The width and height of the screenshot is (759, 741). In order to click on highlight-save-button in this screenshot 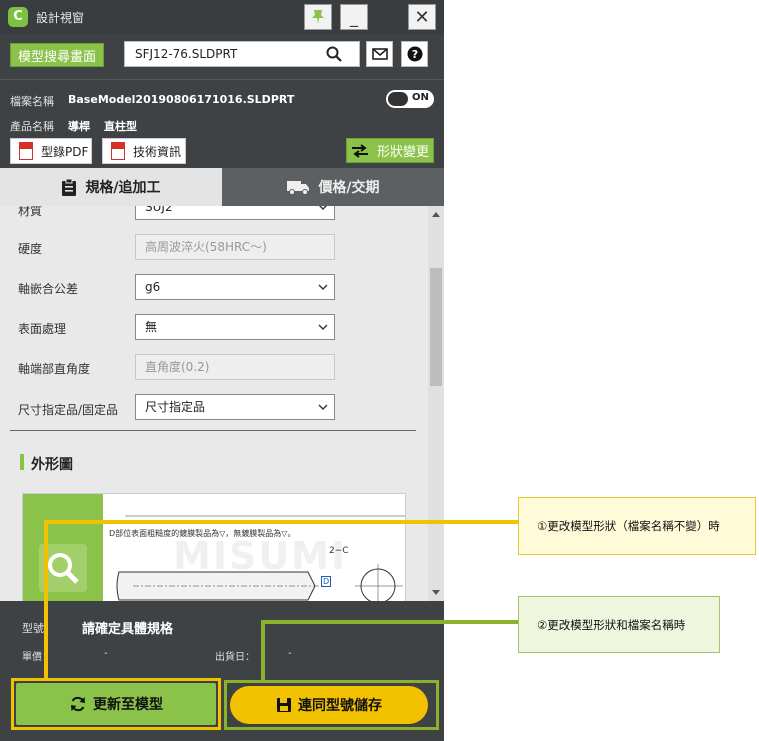, I will do `click(331, 705)`.